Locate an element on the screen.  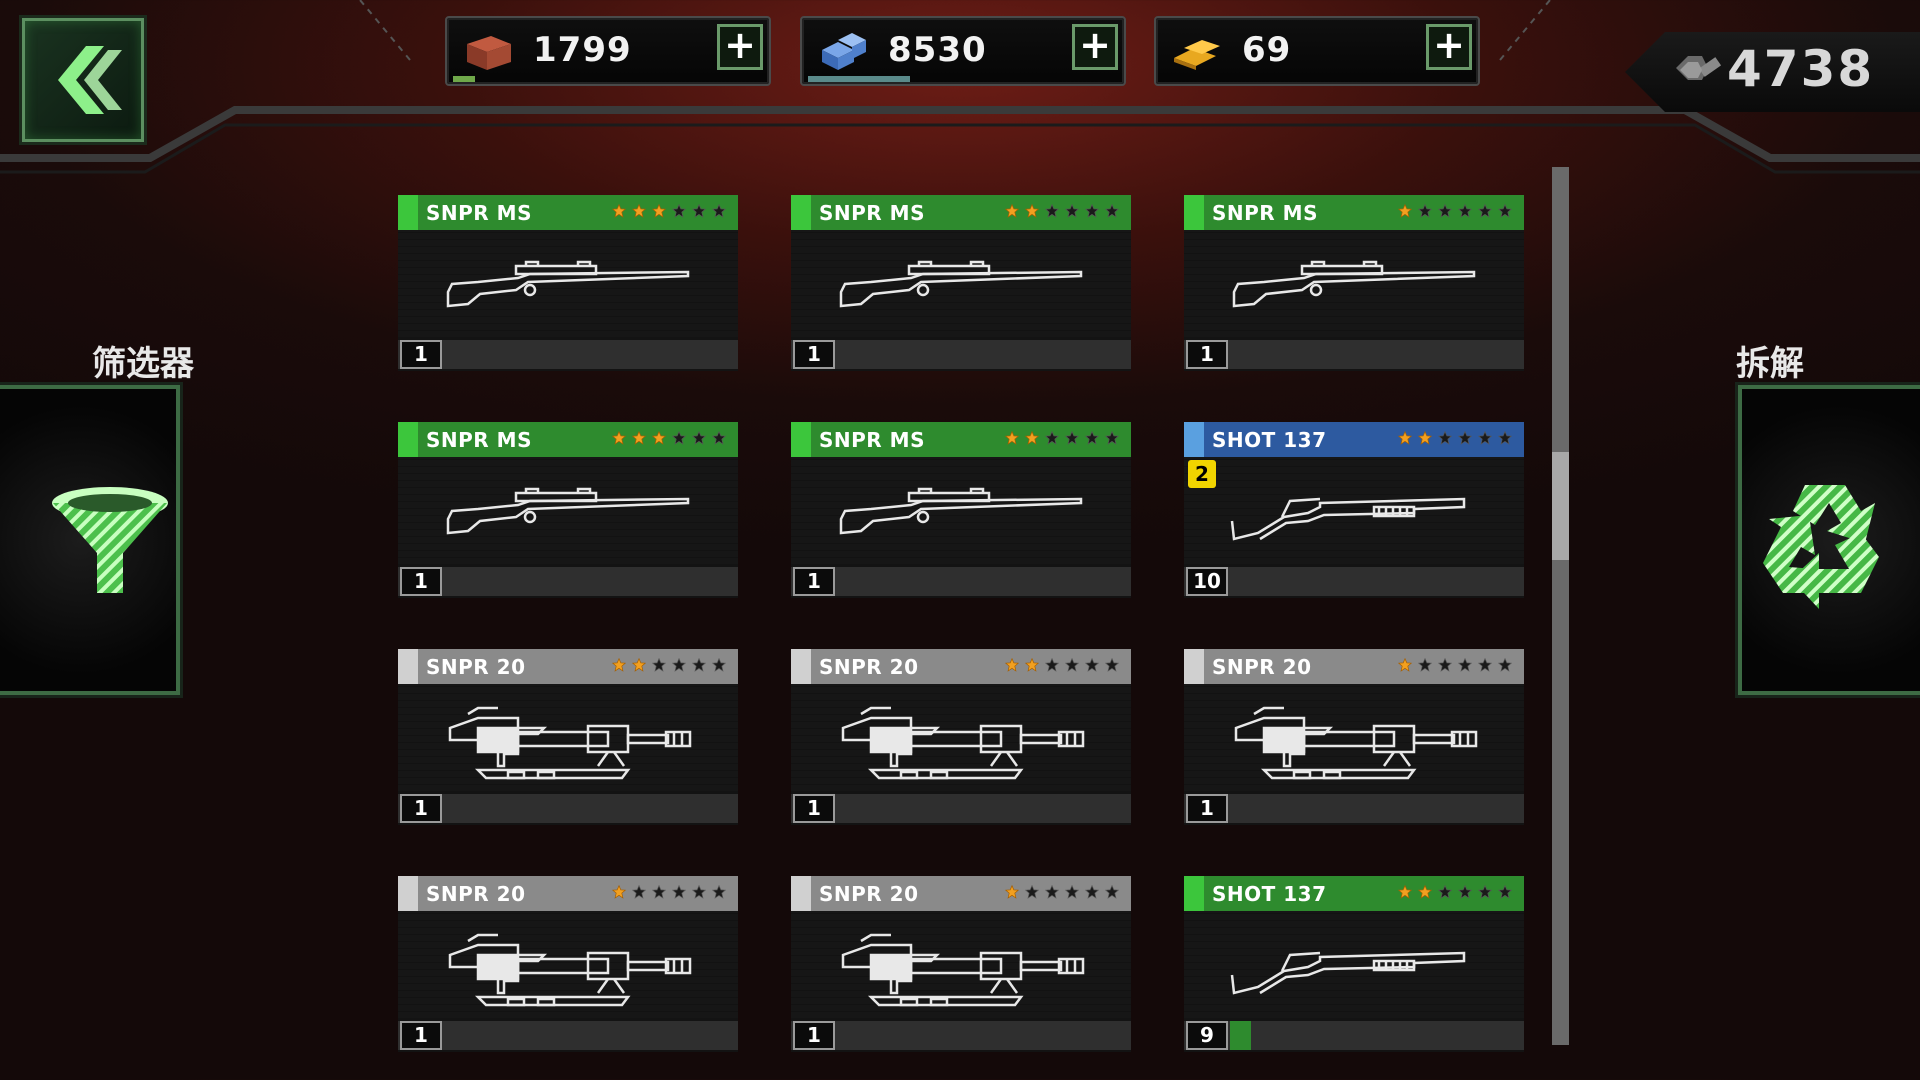
filter-button is located at coordinates (90, 540).